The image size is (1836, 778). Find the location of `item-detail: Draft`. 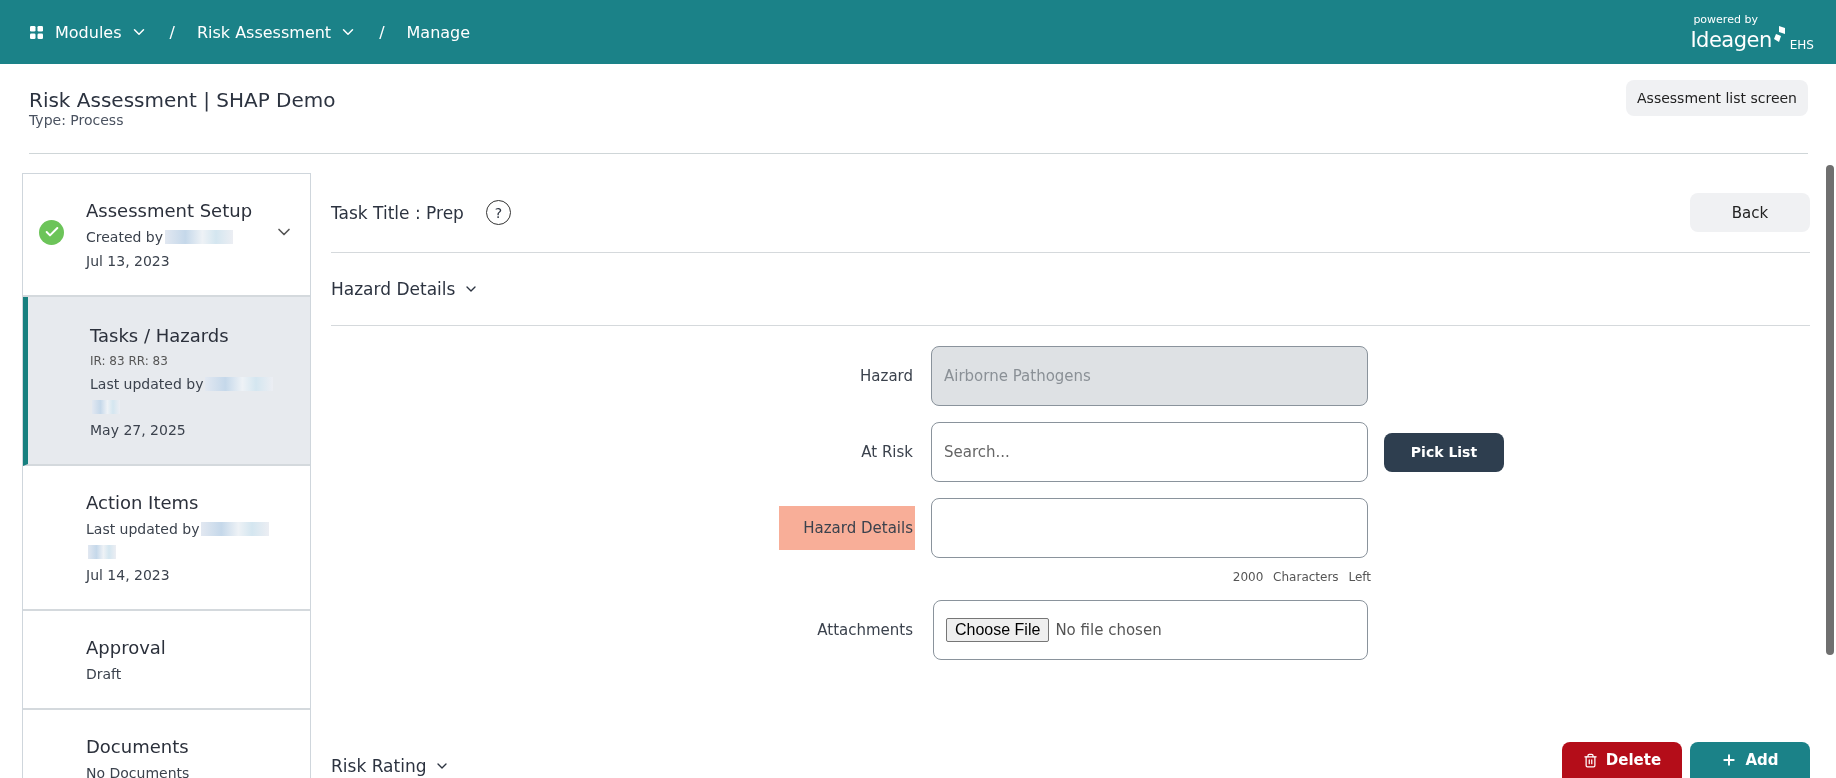

item-detail: Draft is located at coordinates (104, 674).